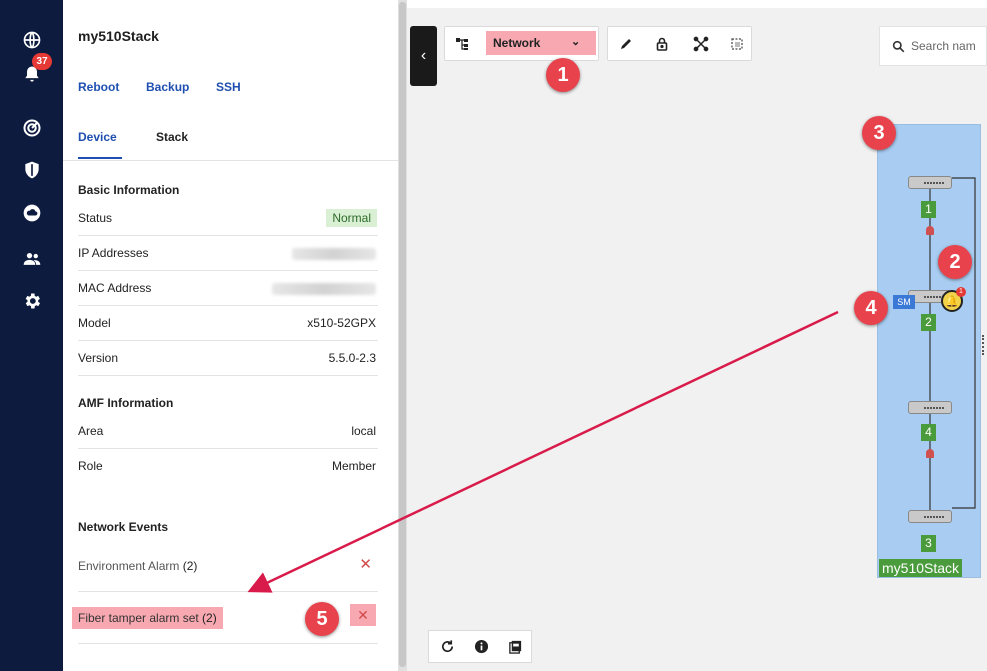  I want to click on callout-marker-1: 1, so click(563, 75).